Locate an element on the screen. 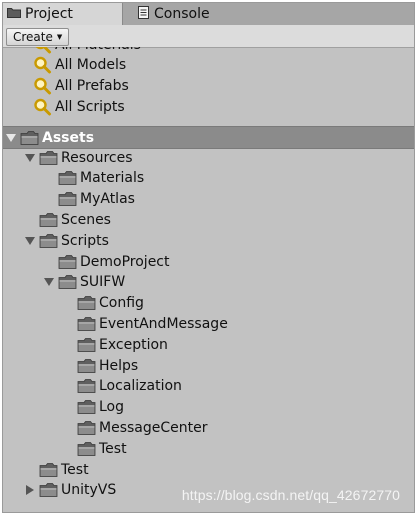 This screenshot has width=417, height=515. folder-item: Config is located at coordinates (208, 303).